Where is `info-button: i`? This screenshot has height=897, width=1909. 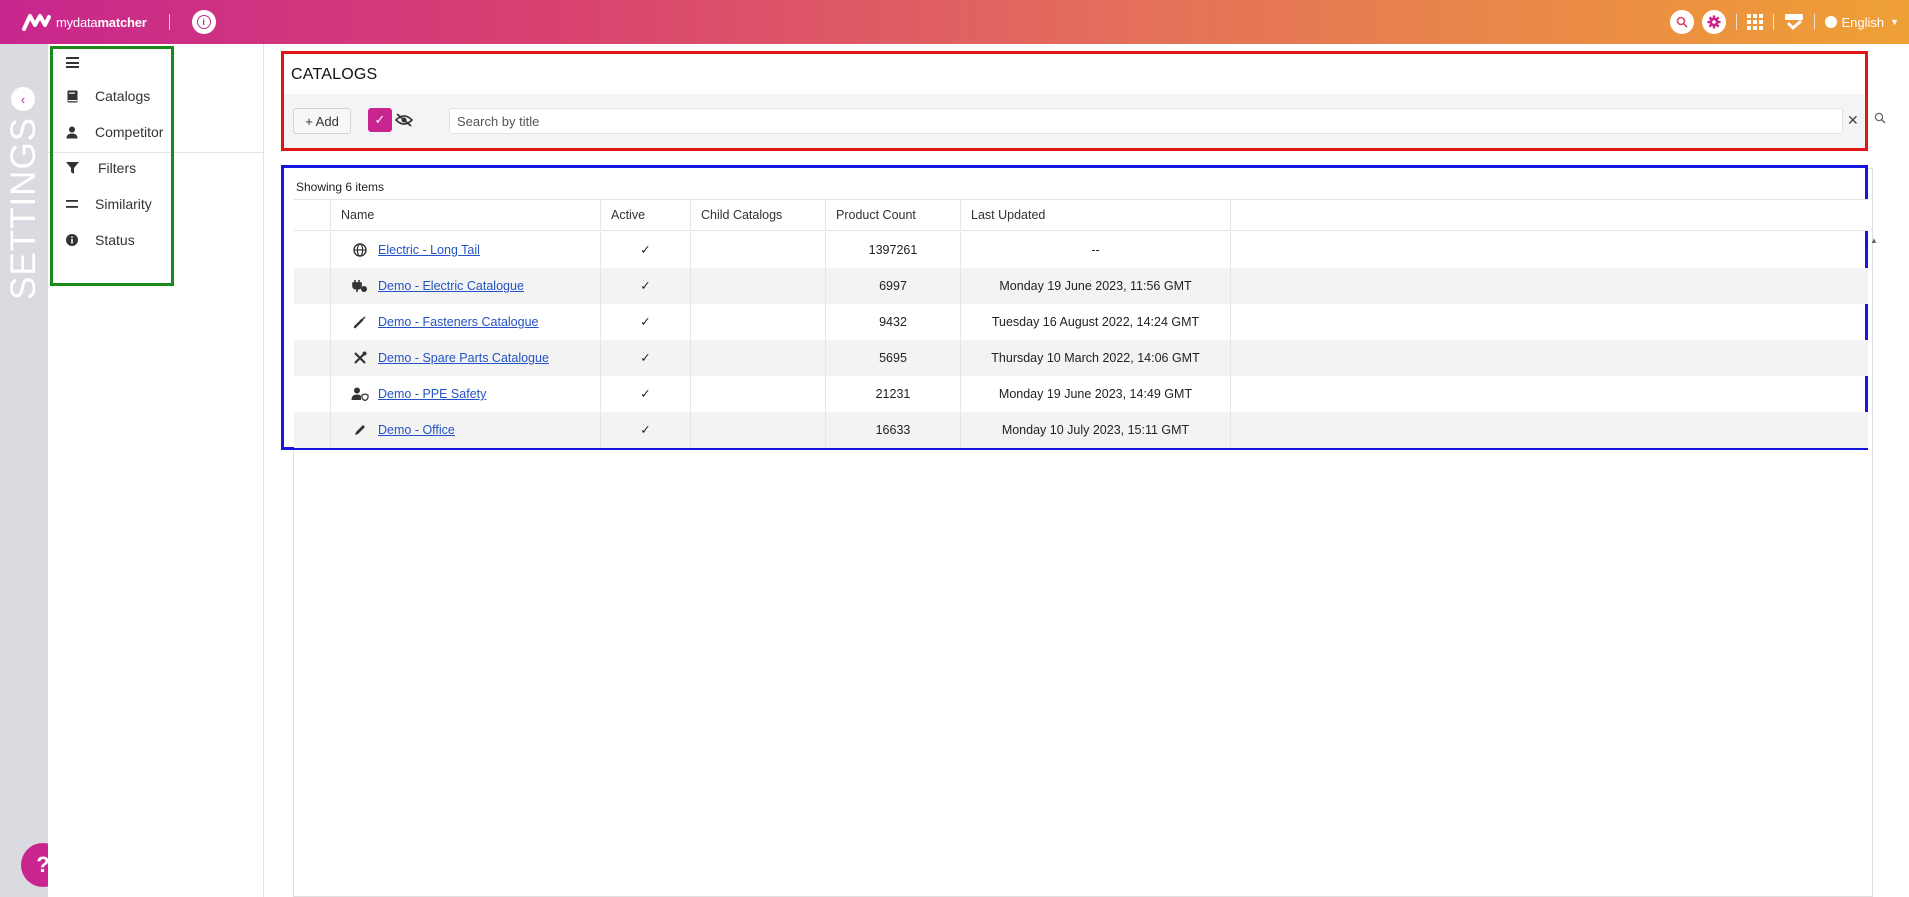 info-button: i is located at coordinates (203, 22).